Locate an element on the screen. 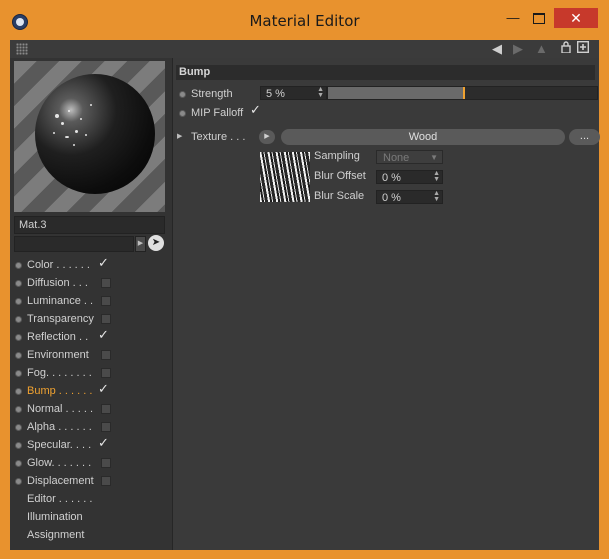 This screenshot has width=609, height=559. minimize-button: — is located at coordinates (513, 18).